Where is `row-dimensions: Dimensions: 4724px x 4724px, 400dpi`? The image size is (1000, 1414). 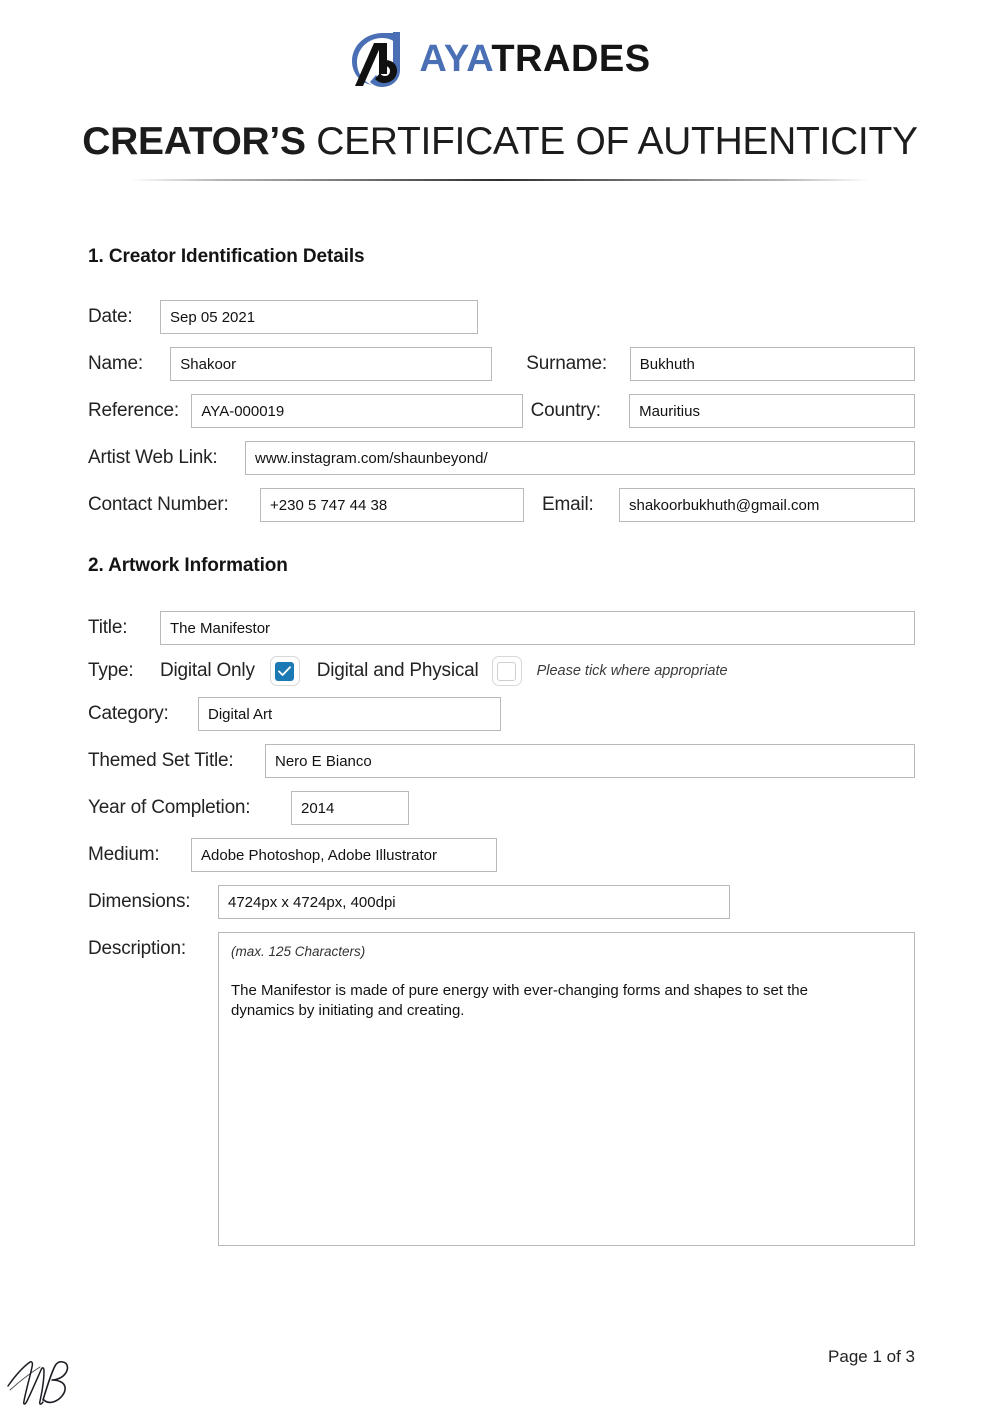
row-dimensions: Dimensions: 4724px x 4724px, 400dpi is located at coordinates (501, 902).